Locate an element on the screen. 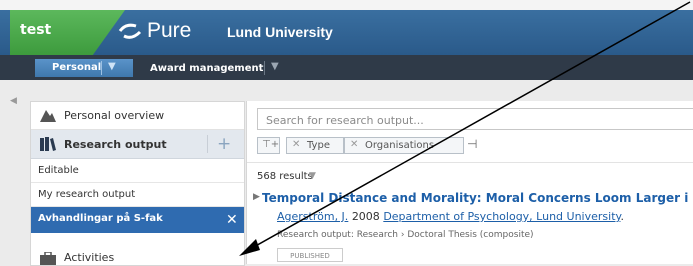  sidebar-item-label: My research output is located at coordinates (87, 194).